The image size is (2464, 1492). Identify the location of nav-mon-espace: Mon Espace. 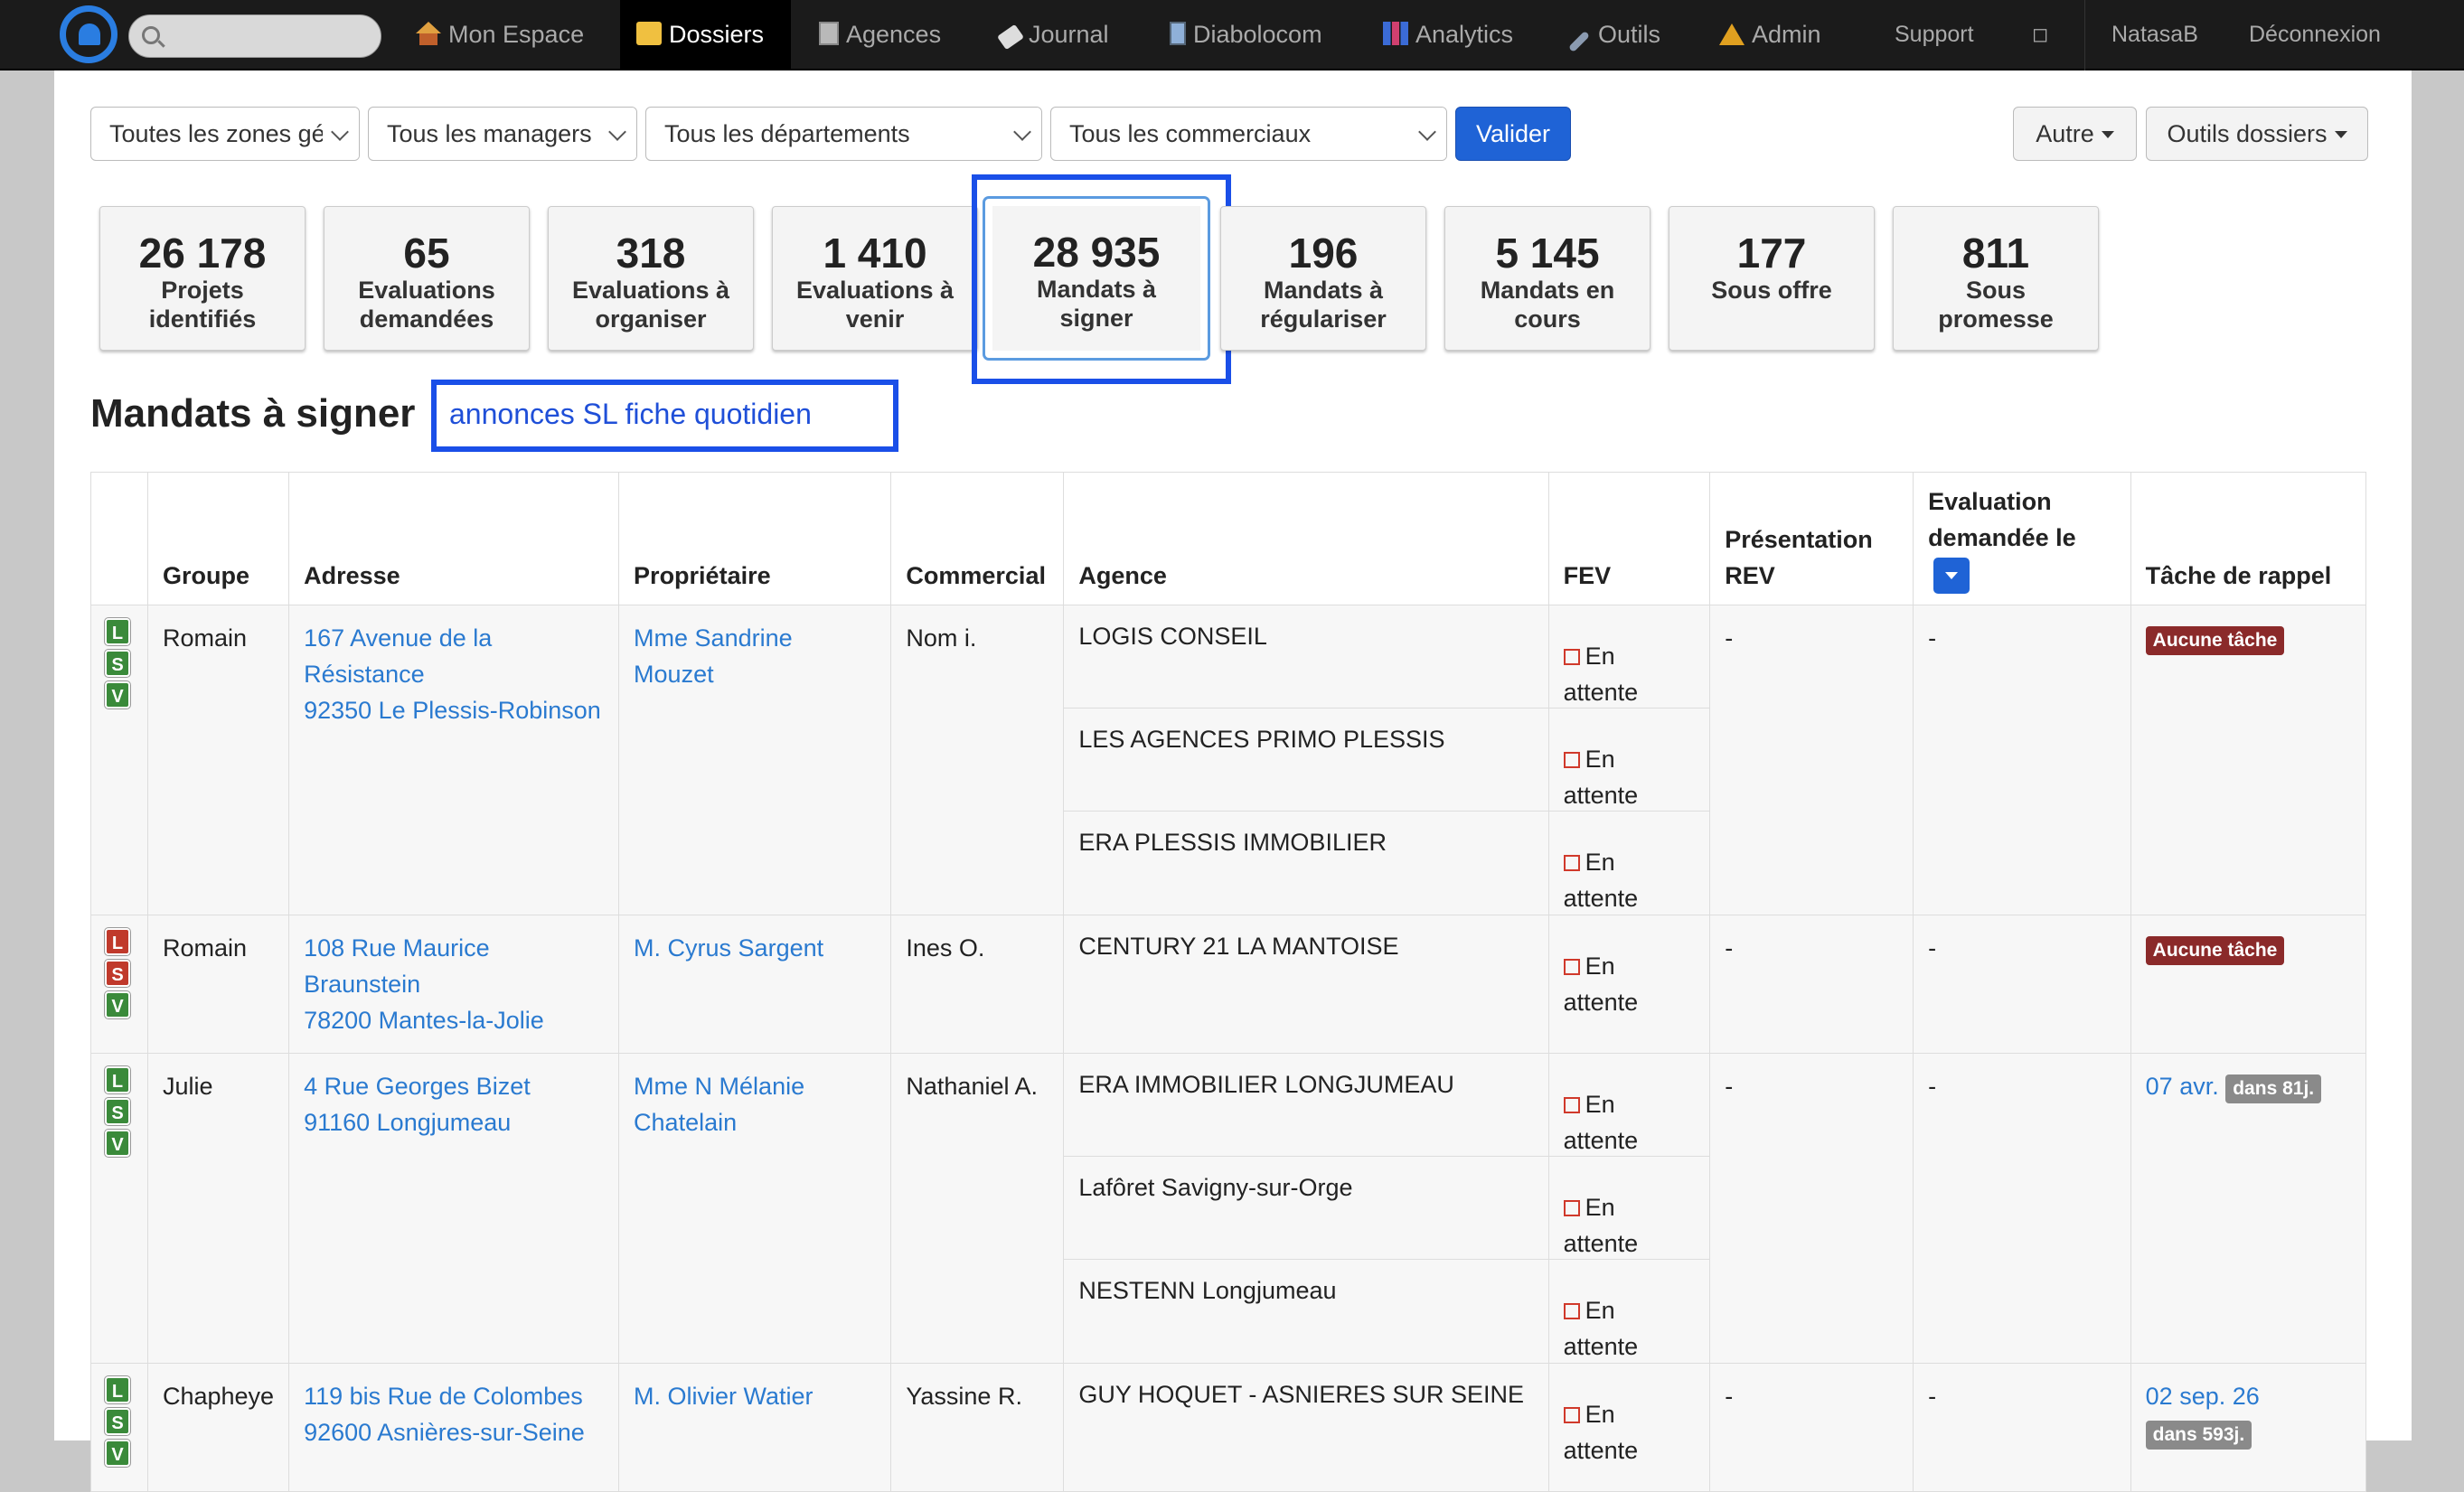
(500, 35).